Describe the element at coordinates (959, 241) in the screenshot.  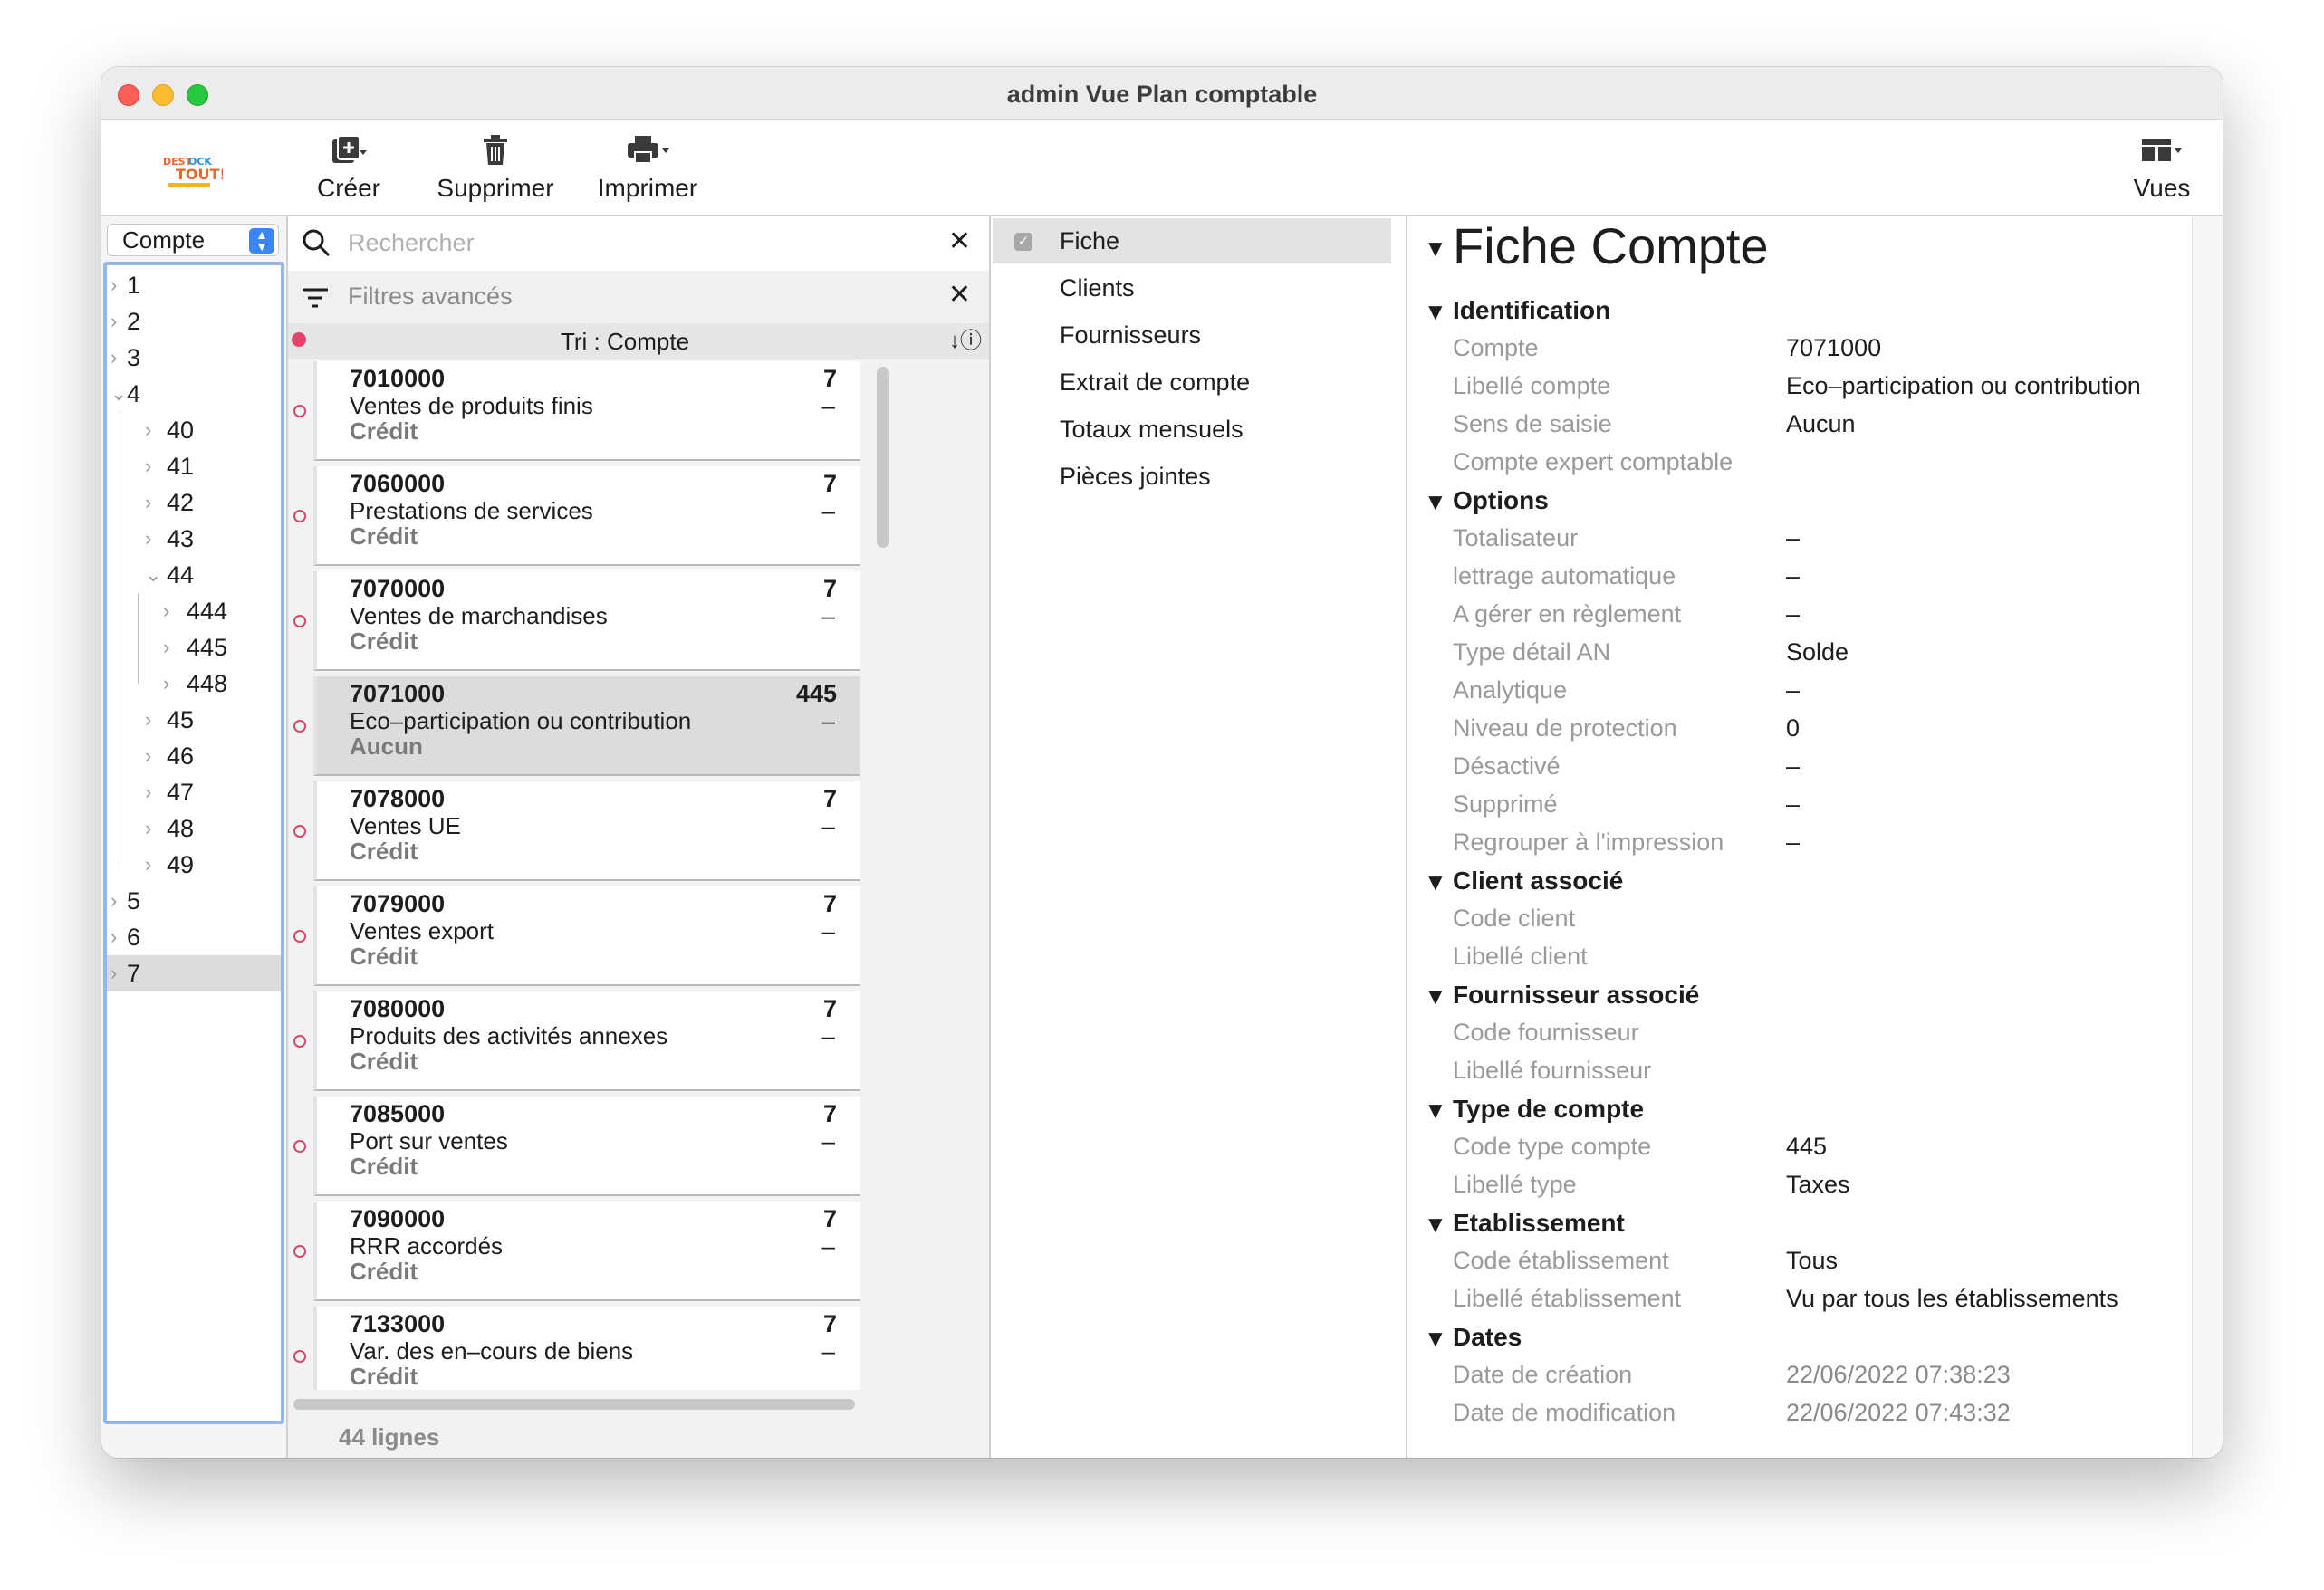
I see `clear-search-icon: ✕` at that location.